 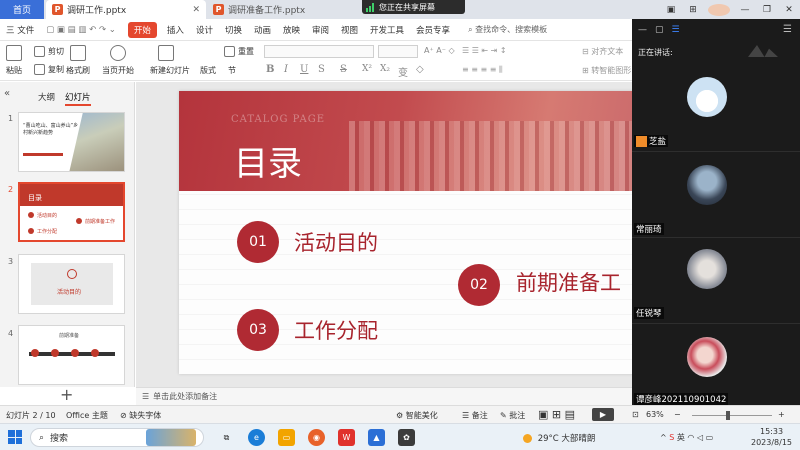 What do you see at coordinates (781, 414) in the screenshot?
I see `zoom-in-icon: +` at bounding box center [781, 414].